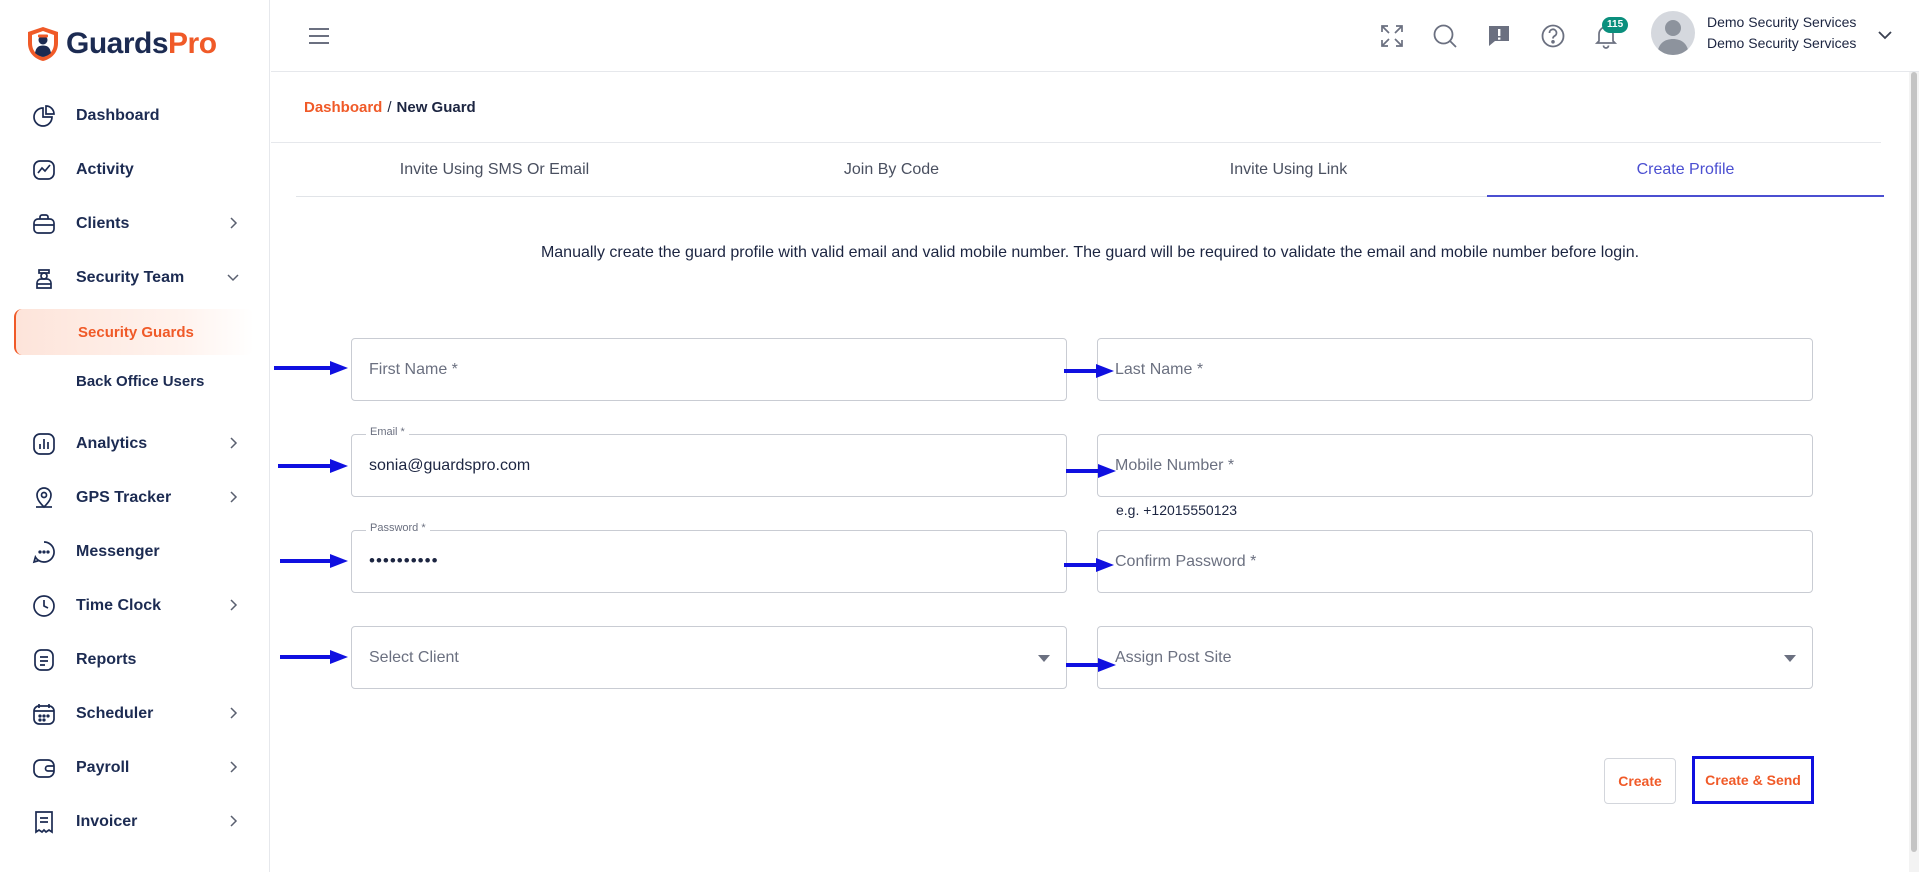  What do you see at coordinates (107, 821) in the screenshot?
I see `sidebar-item-label: Invoicer` at bounding box center [107, 821].